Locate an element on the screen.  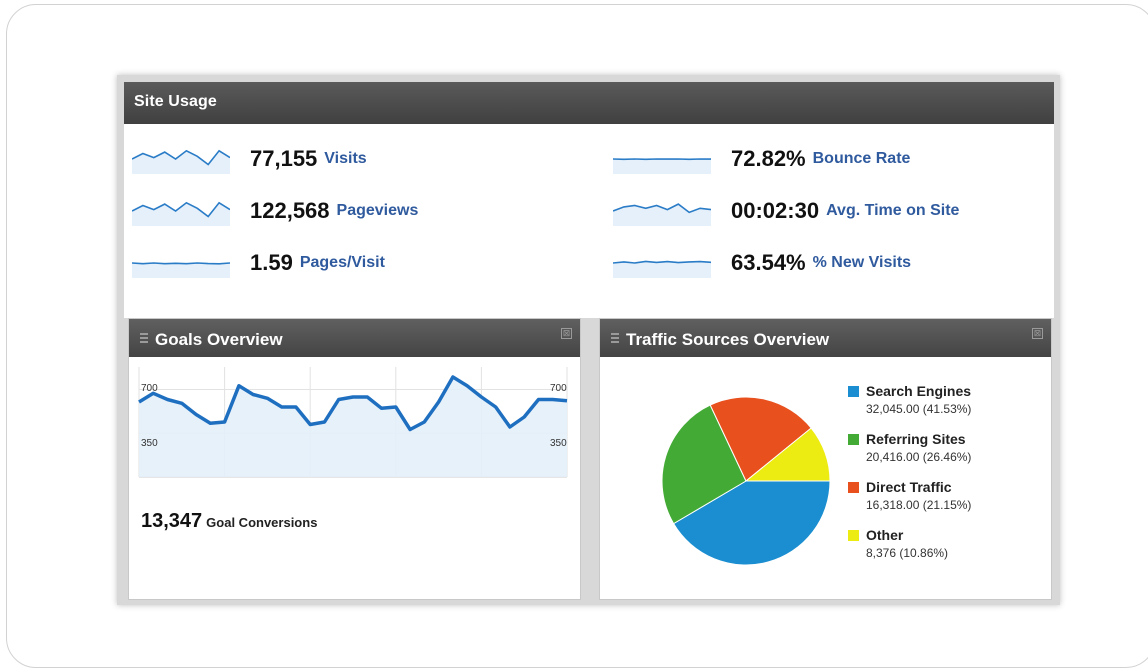
metric-pages-per-visit: 1.59 Pages/Visit is located at coordinates (258, 263).